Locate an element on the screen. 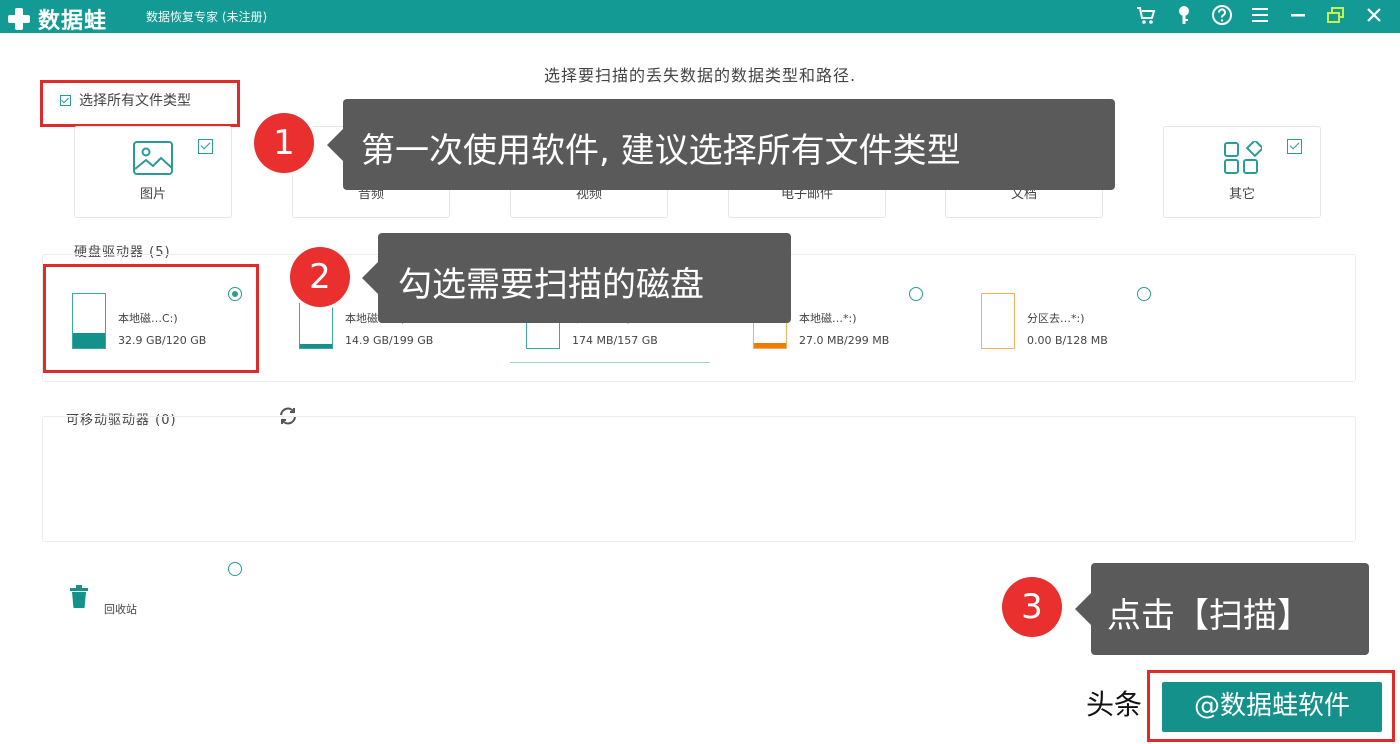  step-tip: 勾选需要扫描的磁盘 is located at coordinates (576, 278).